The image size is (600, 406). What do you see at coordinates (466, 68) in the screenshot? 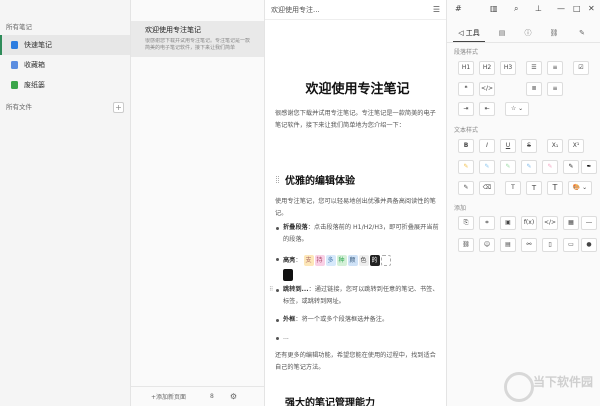
I see `h1-button: H1` at bounding box center [466, 68].